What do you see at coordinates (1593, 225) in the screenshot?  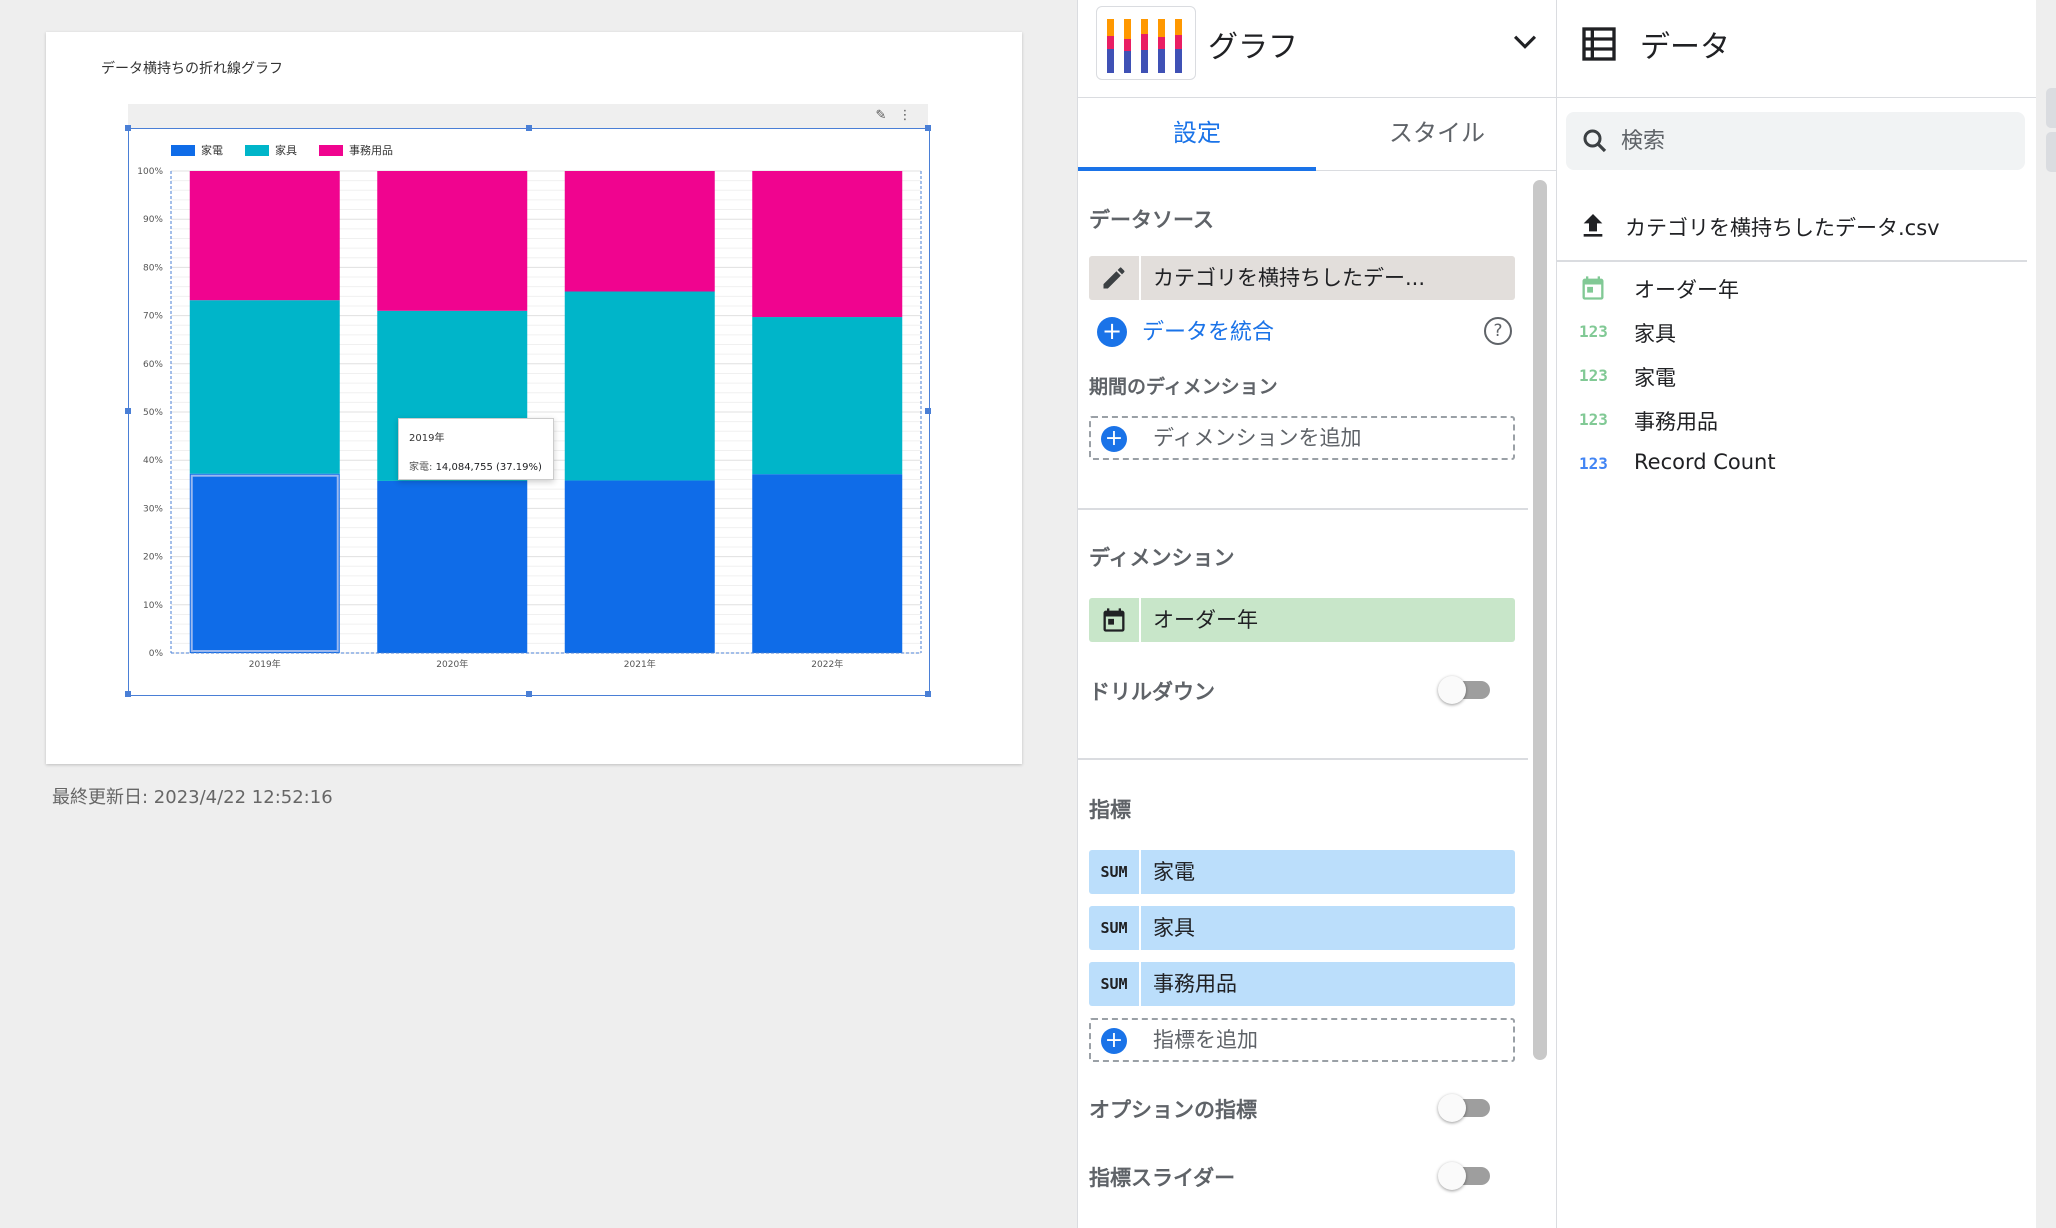 I see `upload-icon` at bounding box center [1593, 225].